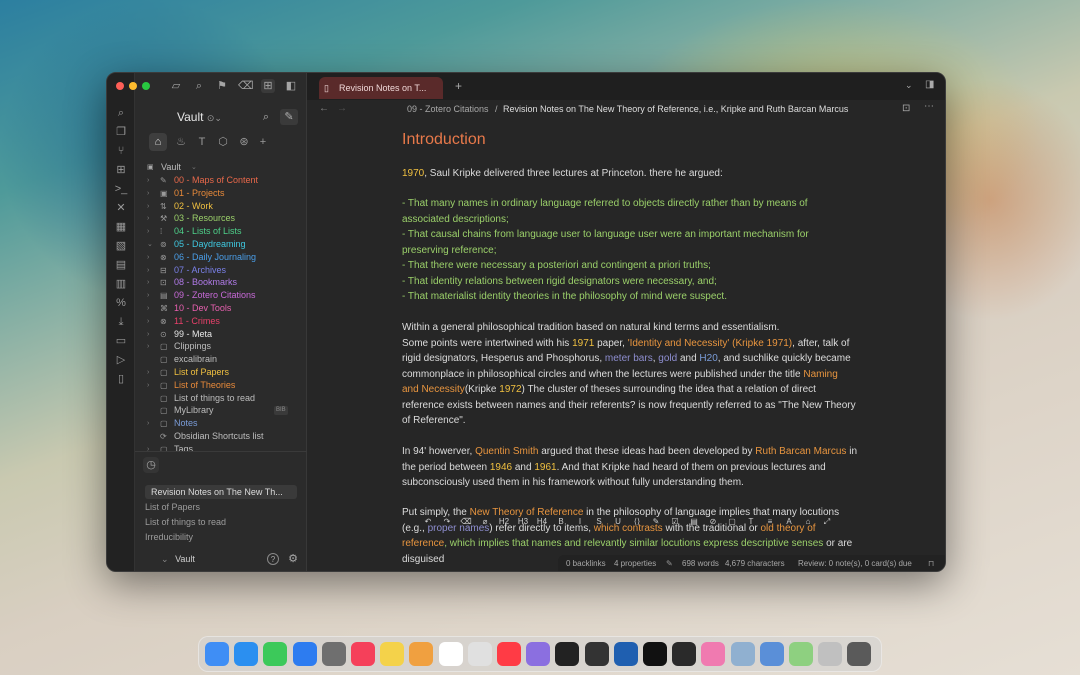 The width and height of the screenshot is (1080, 675). What do you see at coordinates (929, 84) in the screenshot?
I see `right-sidebar-toggle-icon: ◨` at bounding box center [929, 84].